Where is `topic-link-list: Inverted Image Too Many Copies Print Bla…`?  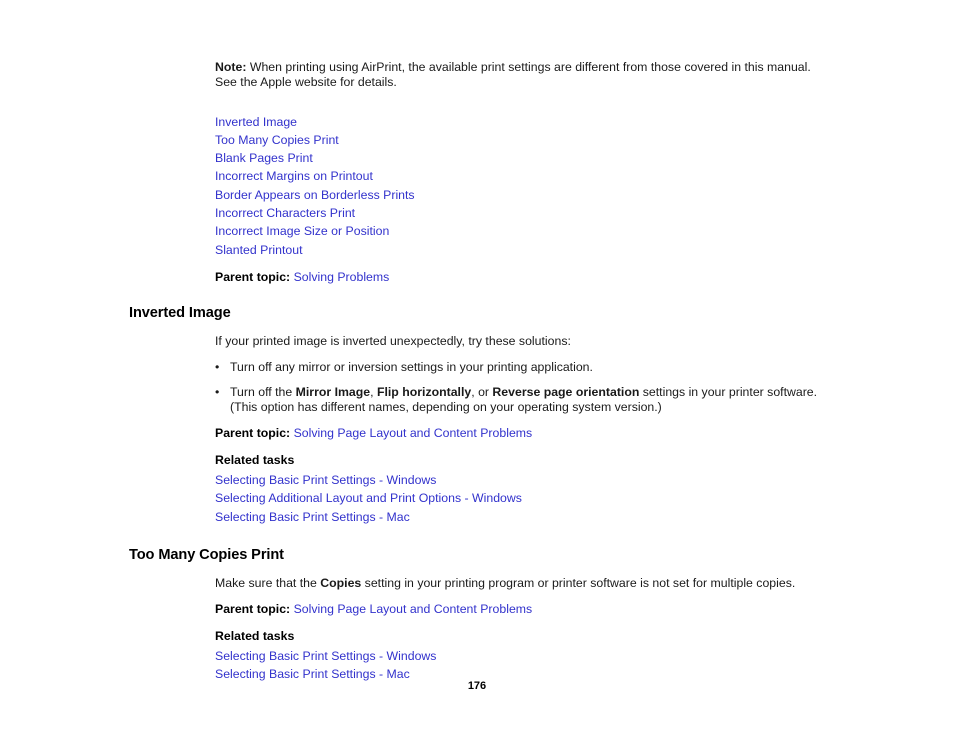 topic-link-list: Inverted Image Too Many Copies Print Bla… is located at coordinates (517, 199).